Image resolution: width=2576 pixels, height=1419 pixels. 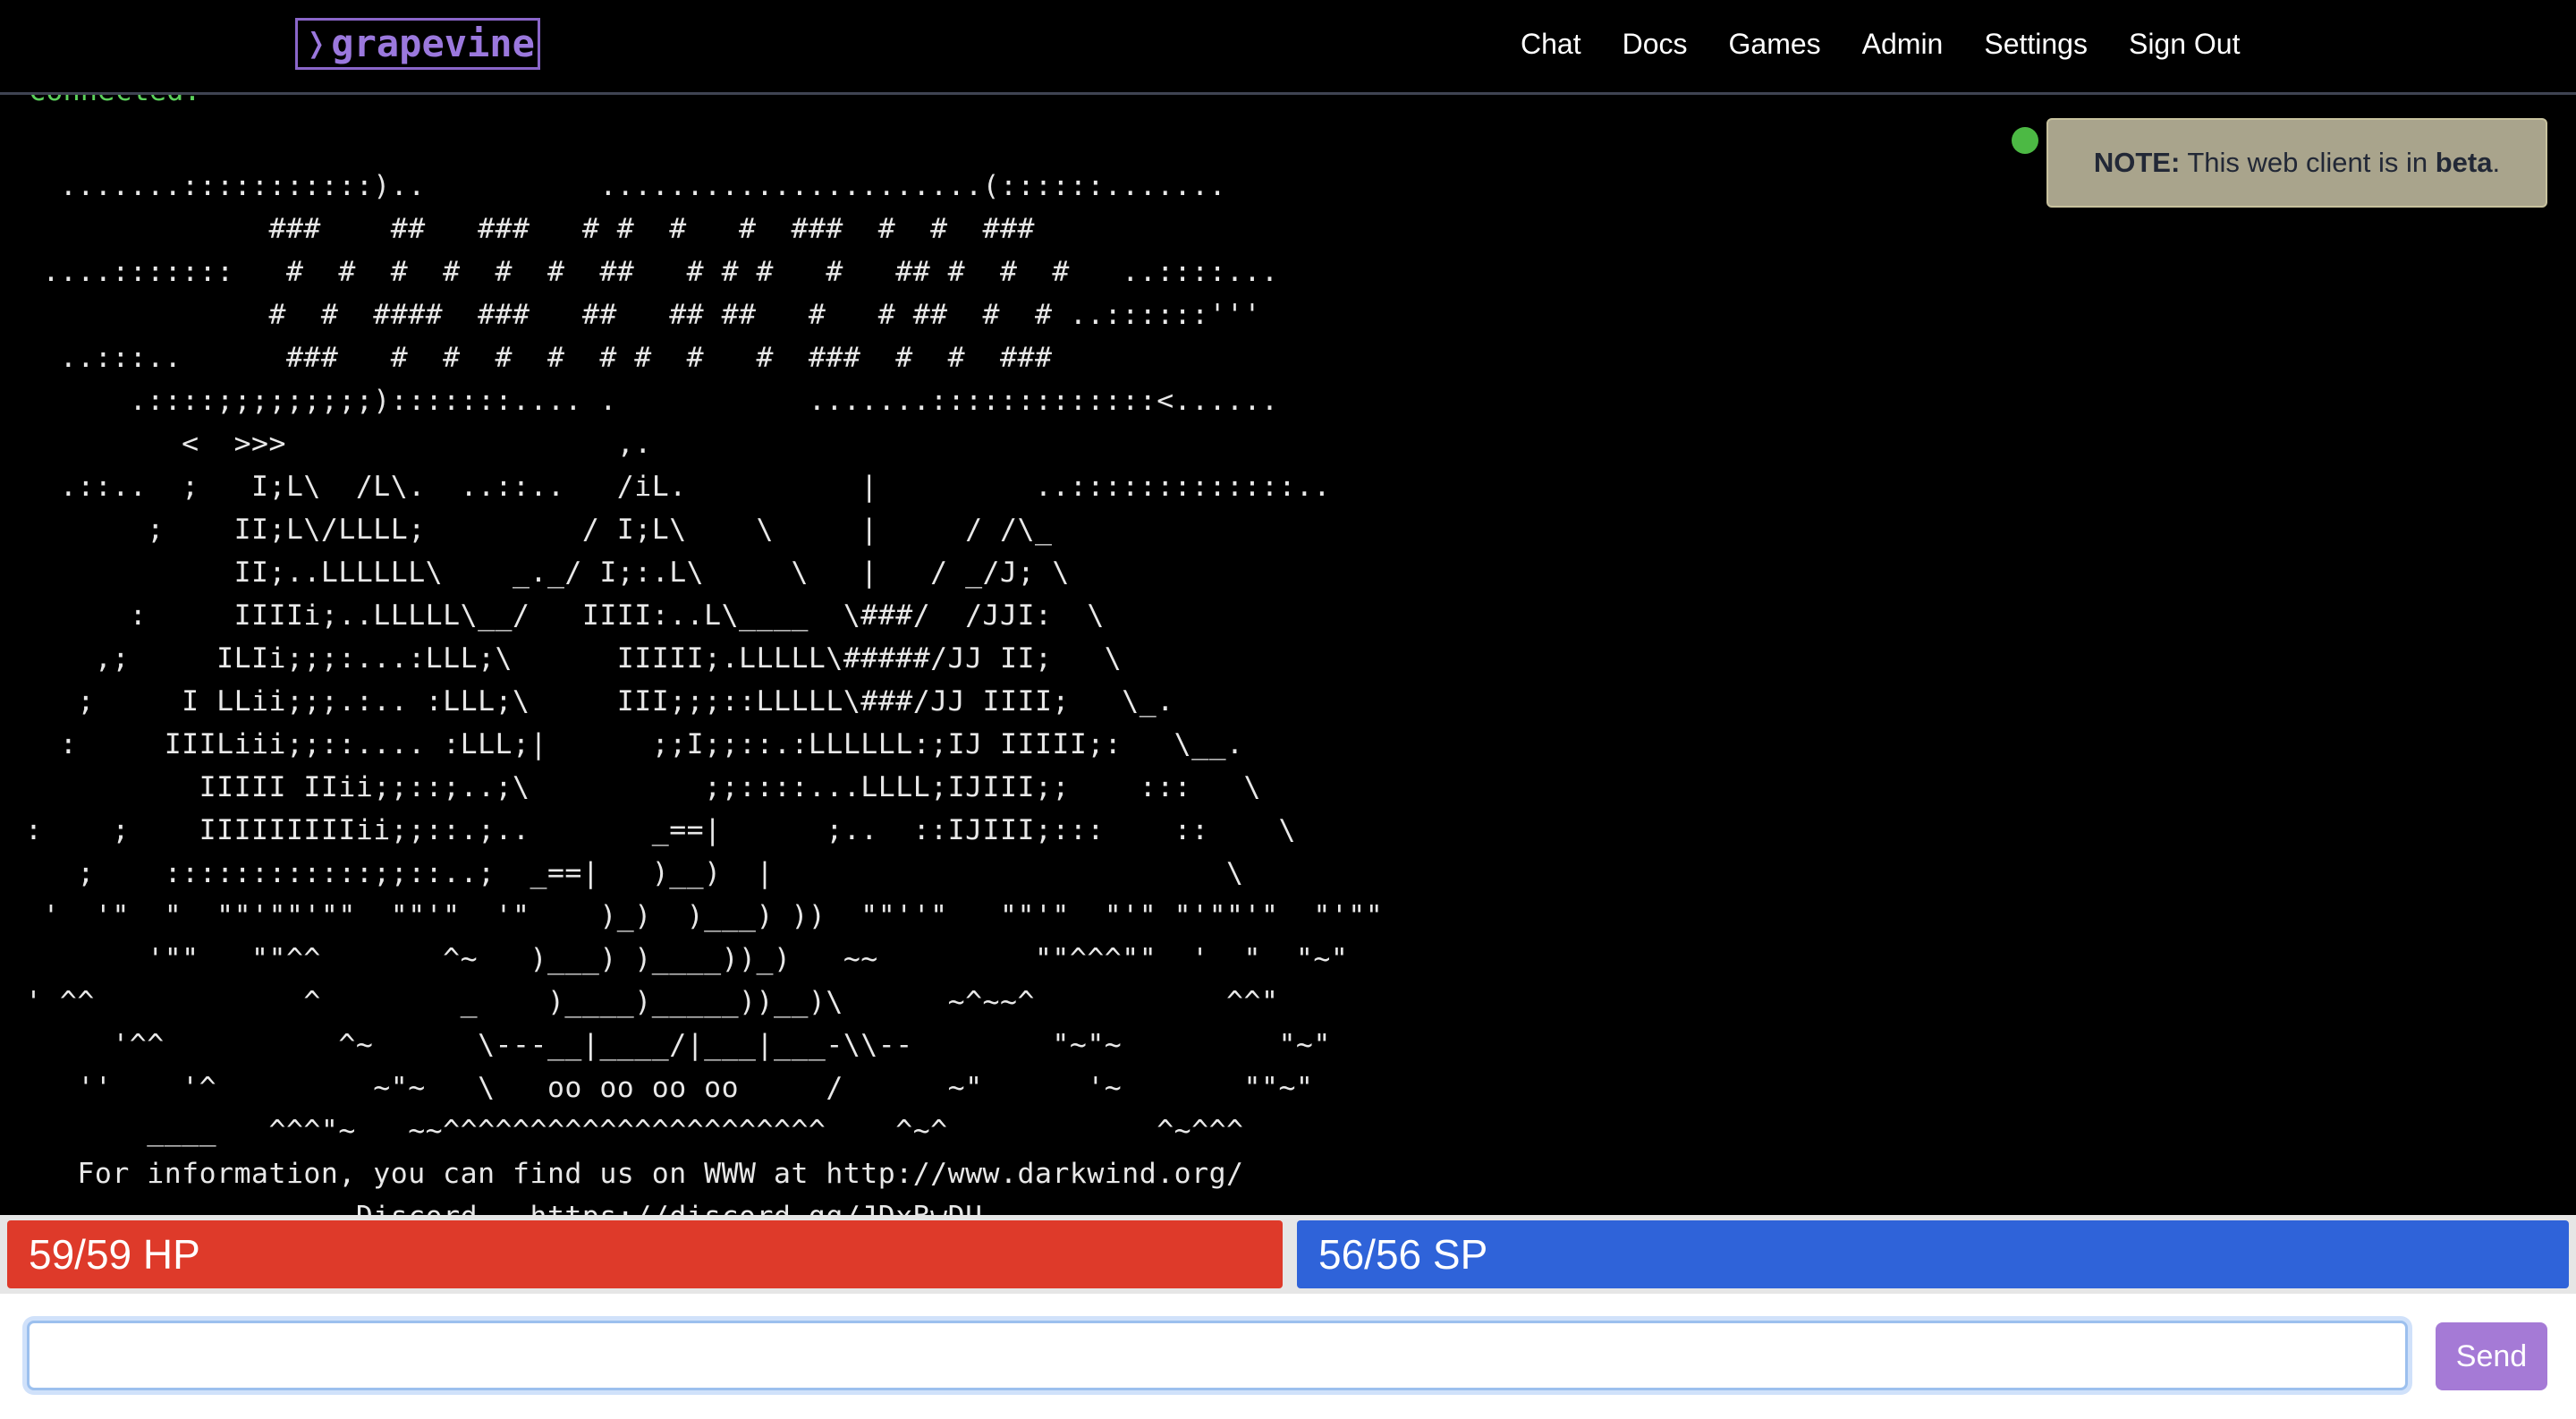 What do you see at coordinates (2308, 162) in the screenshot?
I see `notice-text: This web client is in` at bounding box center [2308, 162].